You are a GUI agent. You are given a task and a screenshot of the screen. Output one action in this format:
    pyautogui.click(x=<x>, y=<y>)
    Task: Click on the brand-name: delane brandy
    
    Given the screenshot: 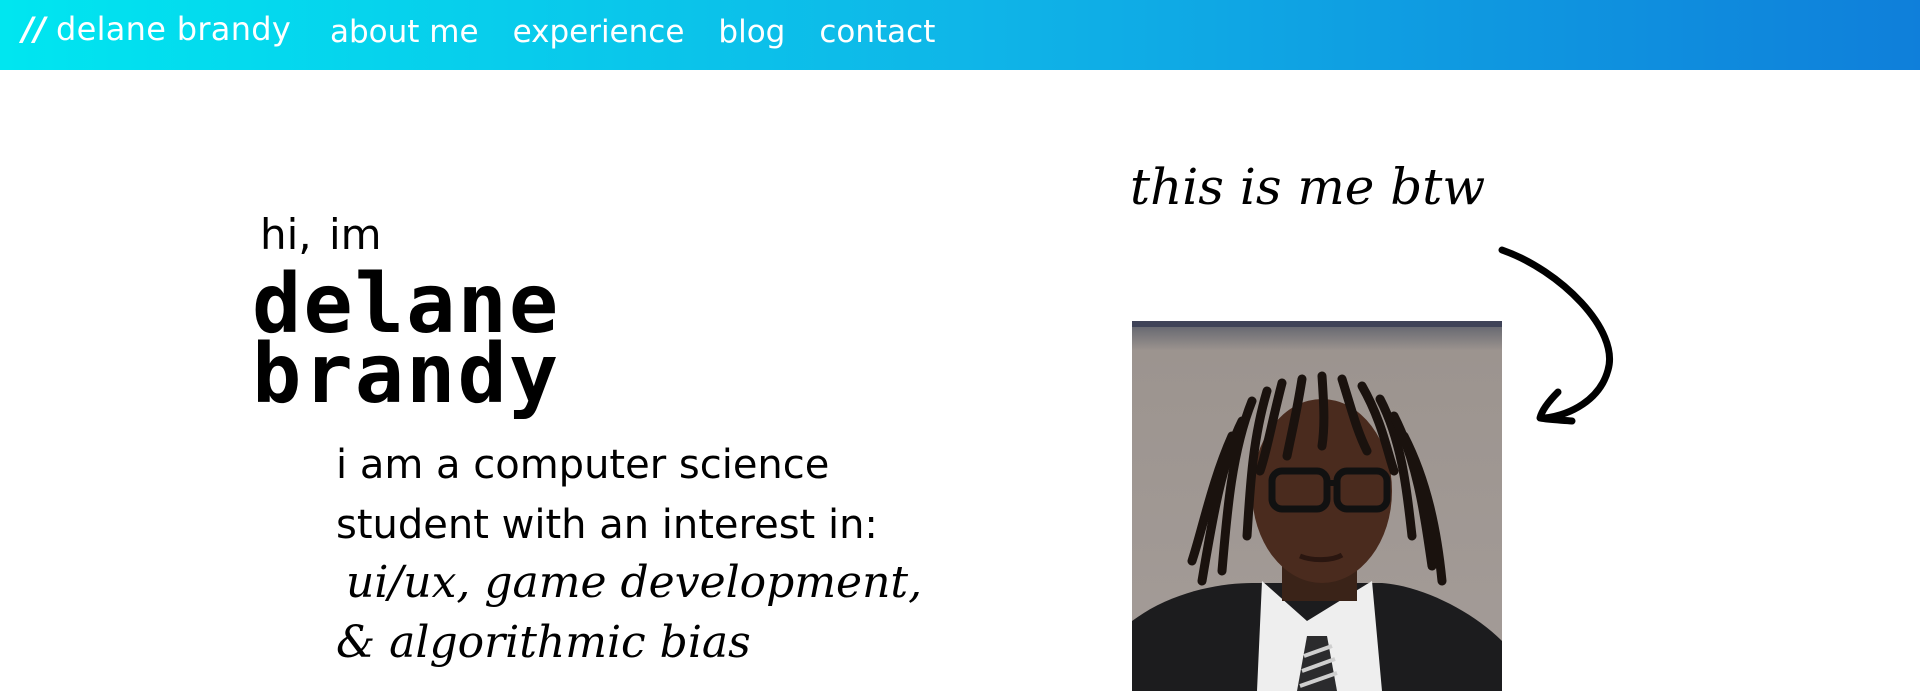 What is the action you would take?
    pyautogui.click(x=173, y=29)
    